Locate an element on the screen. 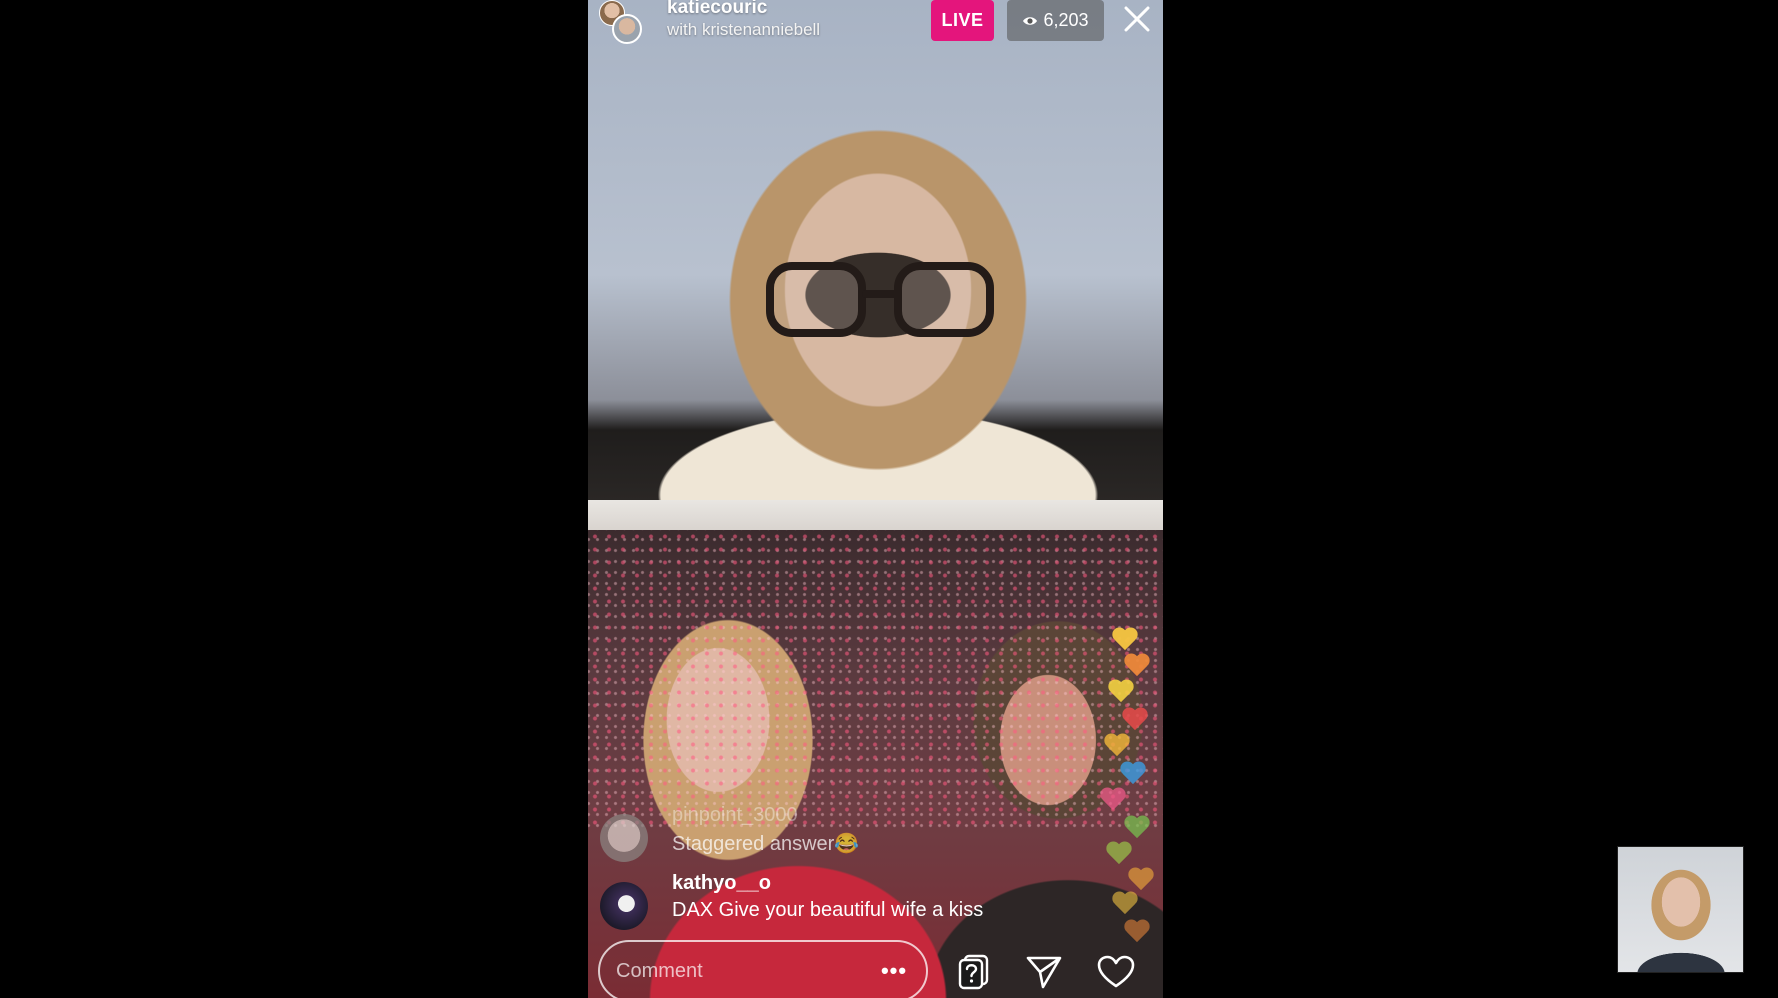 Image resolution: width=1778 pixels, height=998 pixels. share-button is located at coordinates (1044, 972).